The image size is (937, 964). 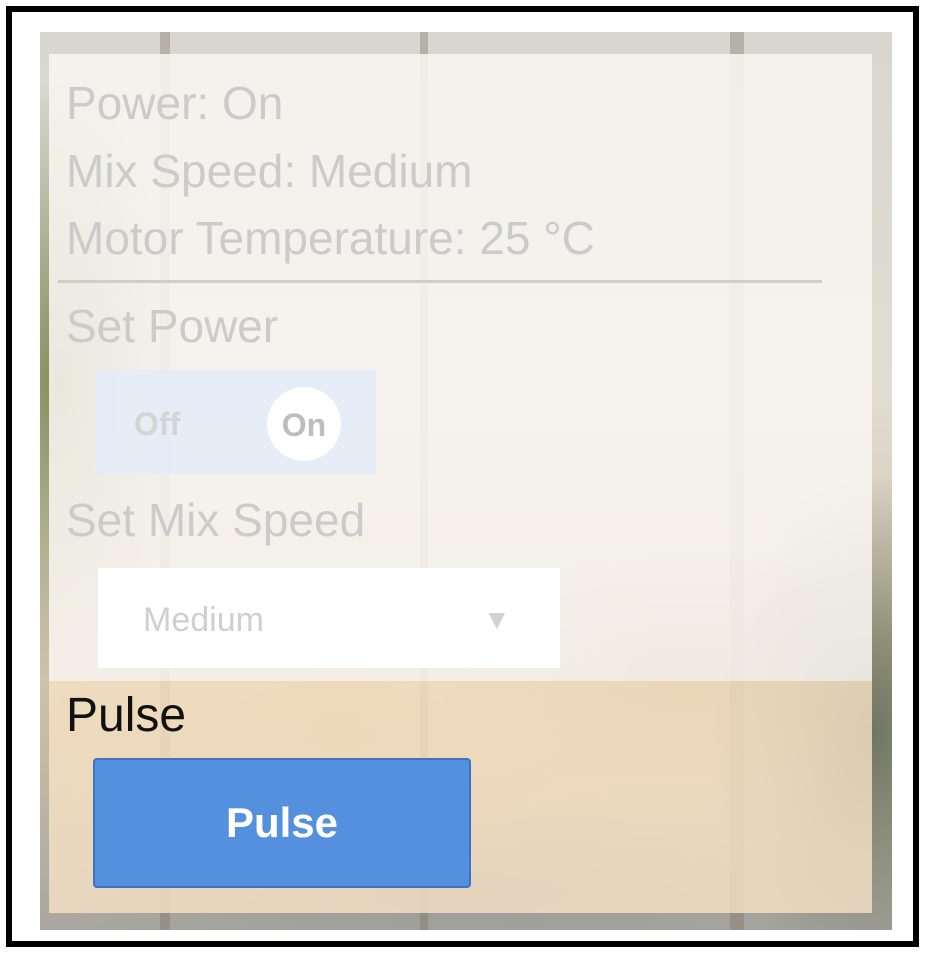 What do you see at coordinates (236, 422) in the screenshot?
I see `power-toggle: Off On` at bounding box center [236, 422].